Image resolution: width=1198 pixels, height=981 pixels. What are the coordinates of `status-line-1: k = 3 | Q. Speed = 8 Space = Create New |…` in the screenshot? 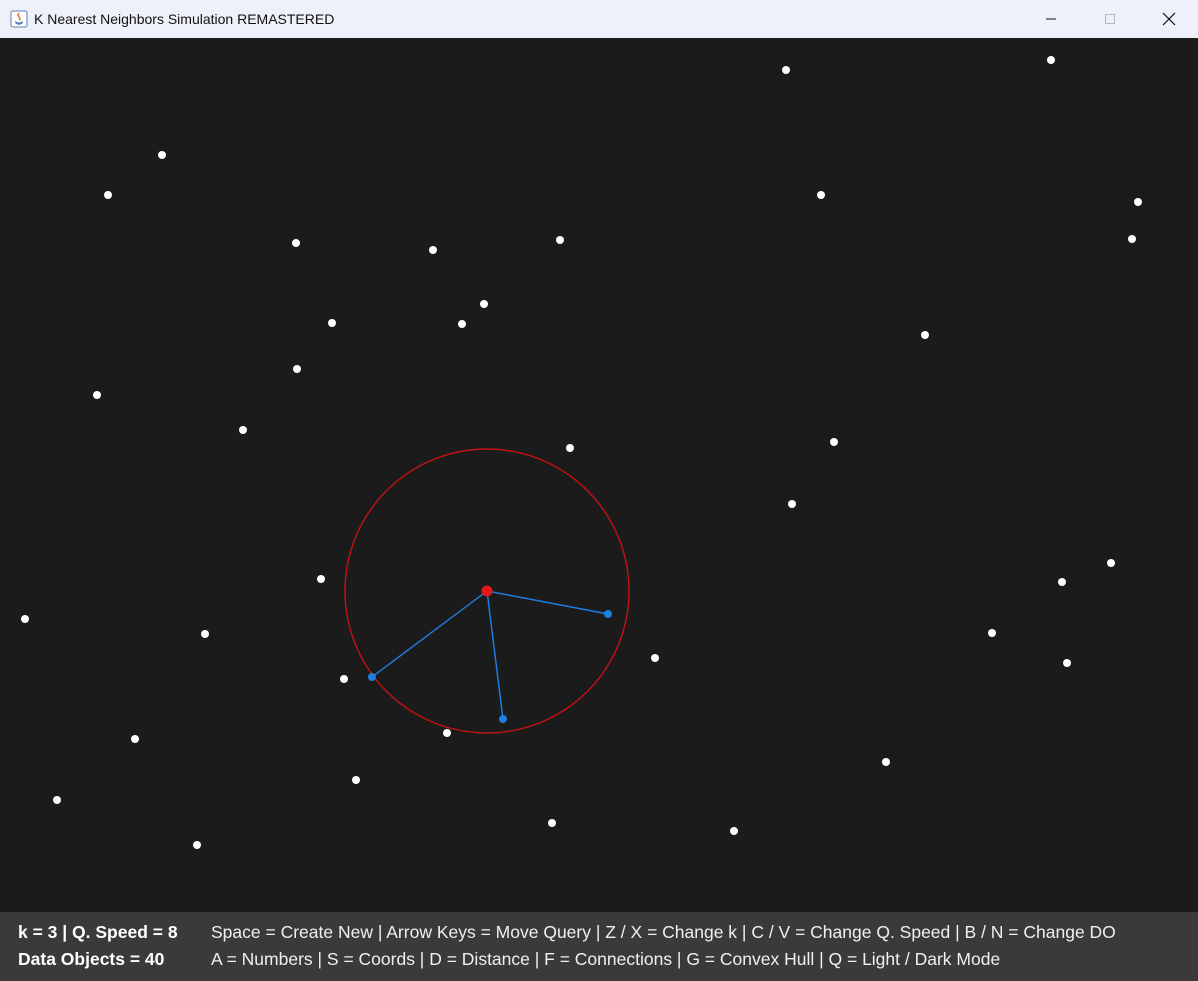 It's located at (567, 932).